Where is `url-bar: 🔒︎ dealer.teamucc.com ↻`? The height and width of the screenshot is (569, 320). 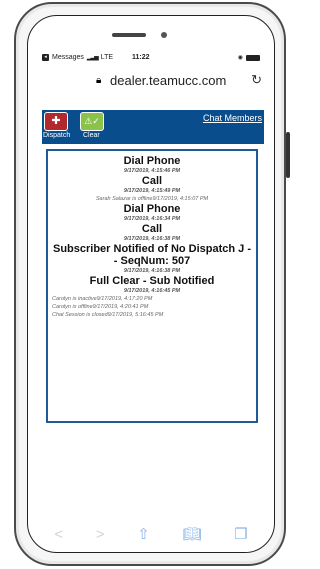 url-bar: 🔒︎ dealer.teamucc.com ↻ is located at coordinates (152, 81).